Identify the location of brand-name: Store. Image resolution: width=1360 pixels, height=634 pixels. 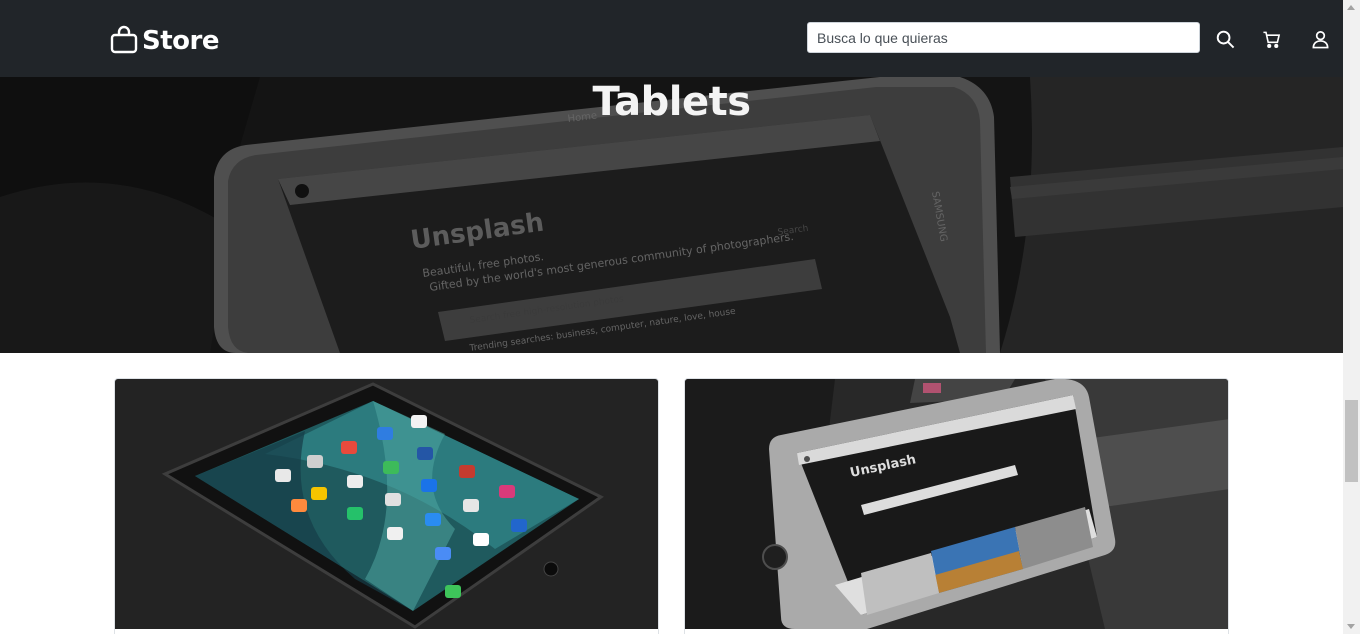
(180, 41).